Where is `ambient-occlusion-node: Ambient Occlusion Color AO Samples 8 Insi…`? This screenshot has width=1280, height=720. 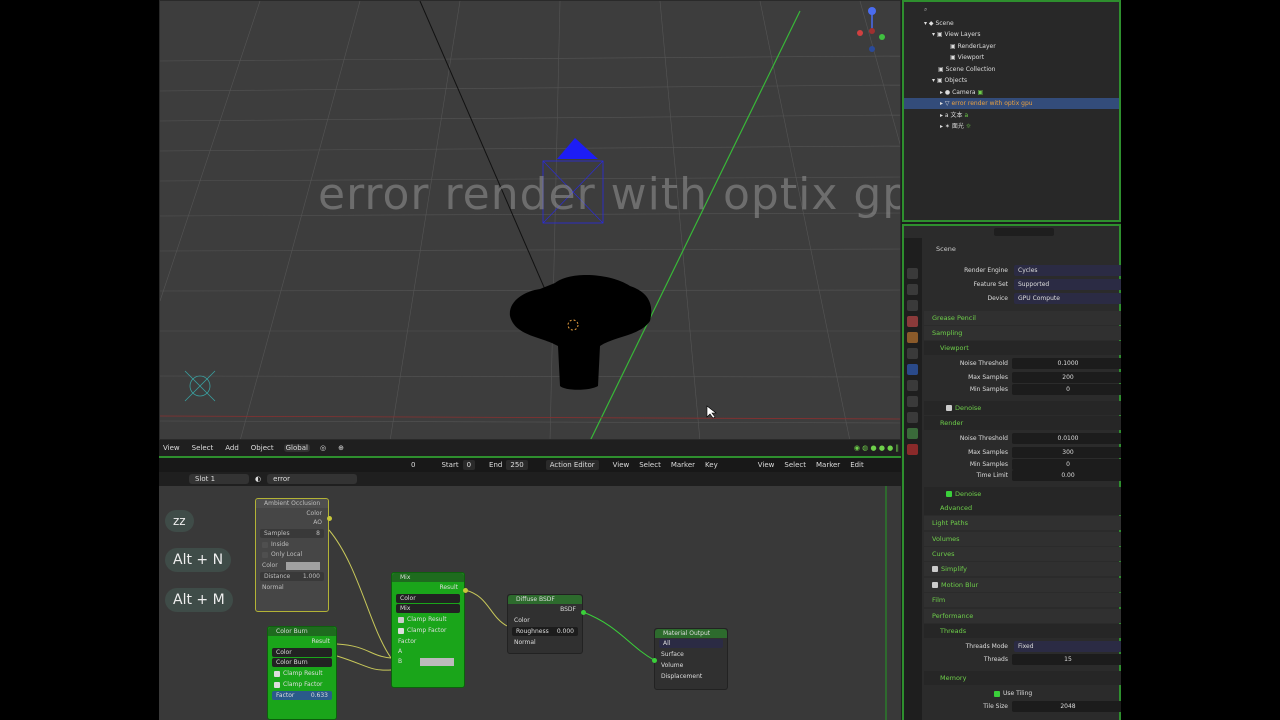
ambient-occlusion-node: Ambient Occlusion Color AO Samples 8 Insi… is located at coordinates (292, 555).